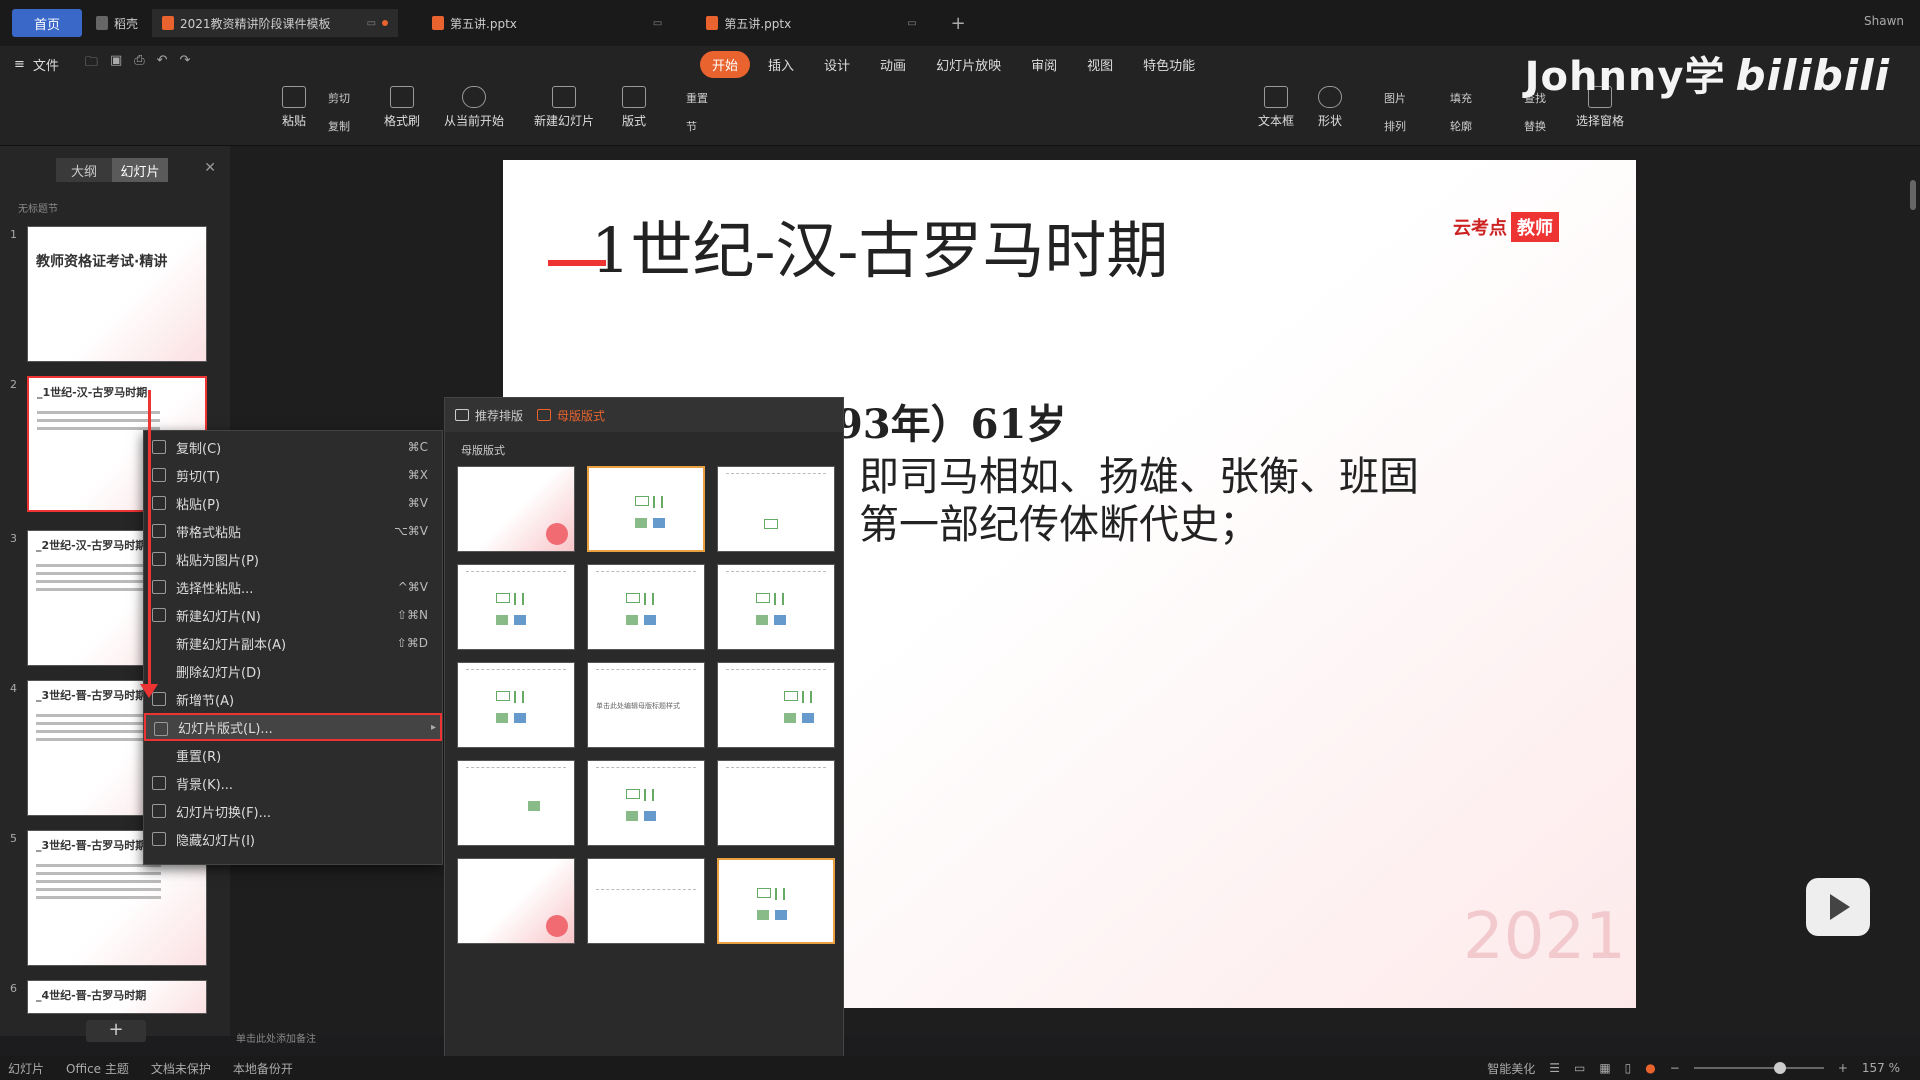 This screenshot has width=1920, height=1080. What do you see at coordinates (293, 727) in the screenshot?
I see `menu-item-slide-layout: 幻灯片版式(L)... ▸` at bounding box center [293, 727].